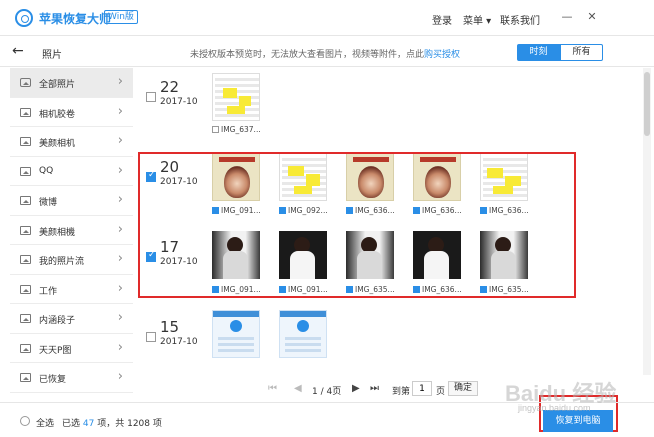 The image size is (654, 437). What do you see at coordinates (647, 104) in the screenshot?
I see `scrollbar-thumb` at bounding box center [647, 104].